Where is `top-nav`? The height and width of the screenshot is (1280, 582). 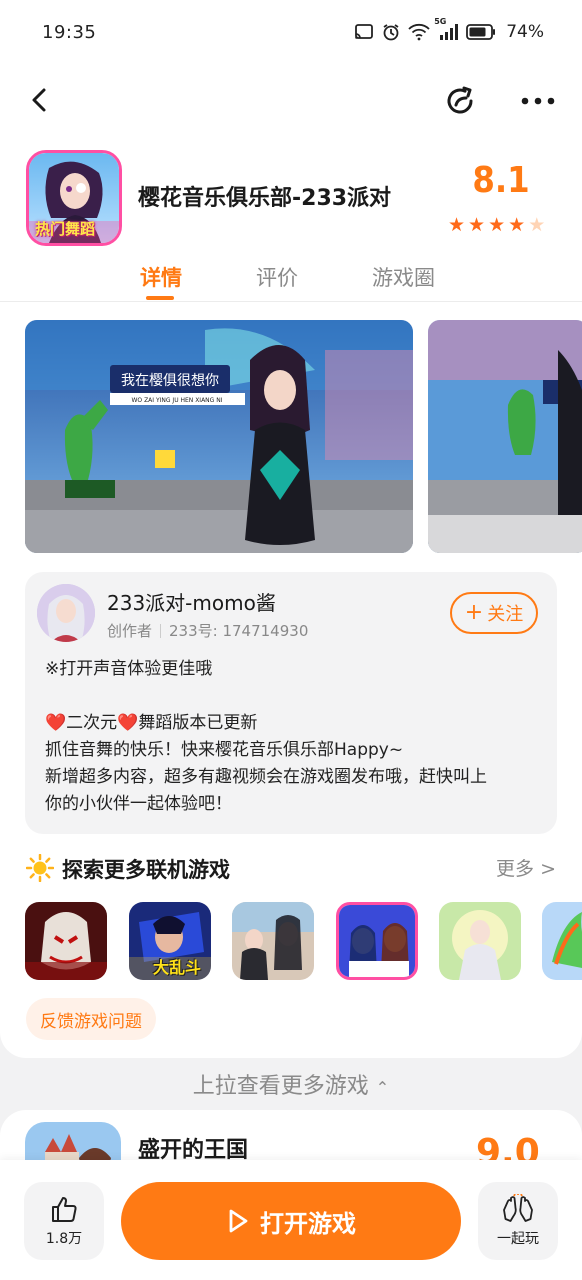
top-nav is located at coordinates (291, 100).